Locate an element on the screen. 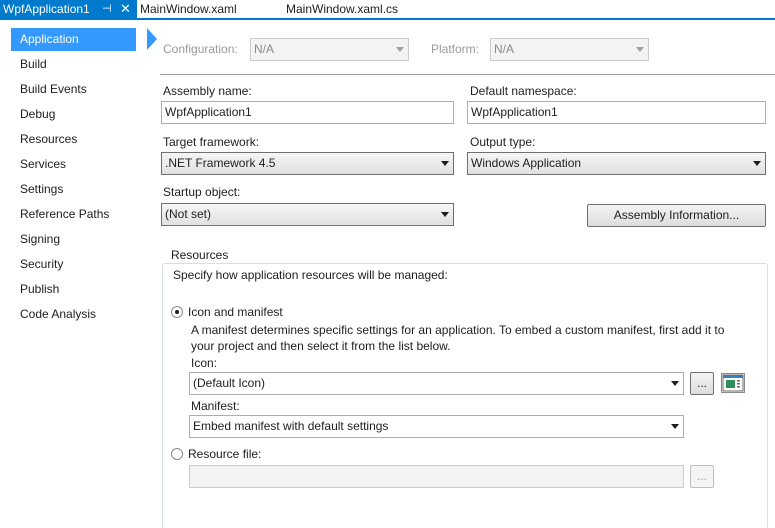 This screenshot has width=775, height=528. resource-file-label: Resource file: is located at coordinates (224, 454).